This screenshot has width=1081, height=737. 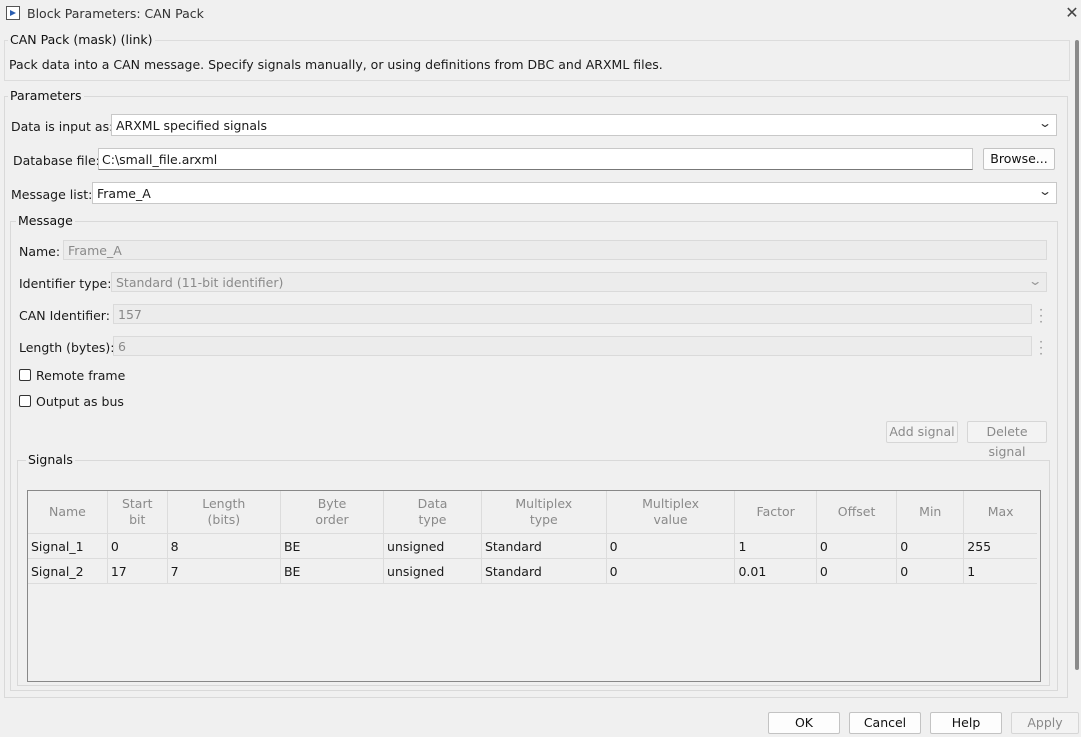 What do you see at coordinates (68, 546) in the screenshot?
I see `table-cell: Signal_1` at bounding box center [68, 546].